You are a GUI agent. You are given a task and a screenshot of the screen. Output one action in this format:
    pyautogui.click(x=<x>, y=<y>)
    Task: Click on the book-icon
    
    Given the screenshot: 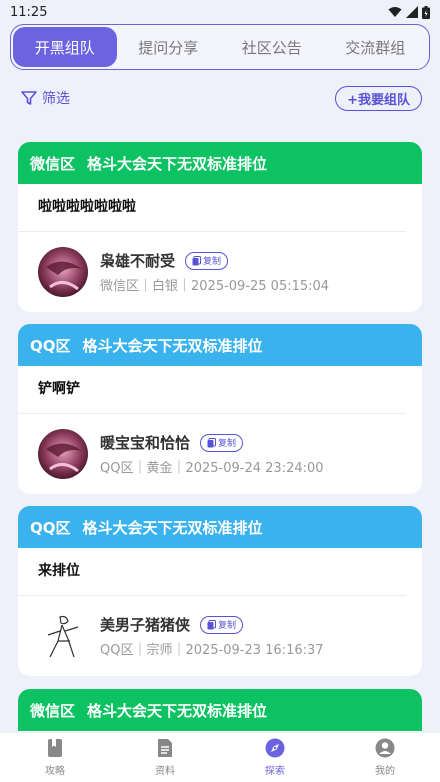 What is the action you would take?
    pyautogui.click(x=55, y=748)
    